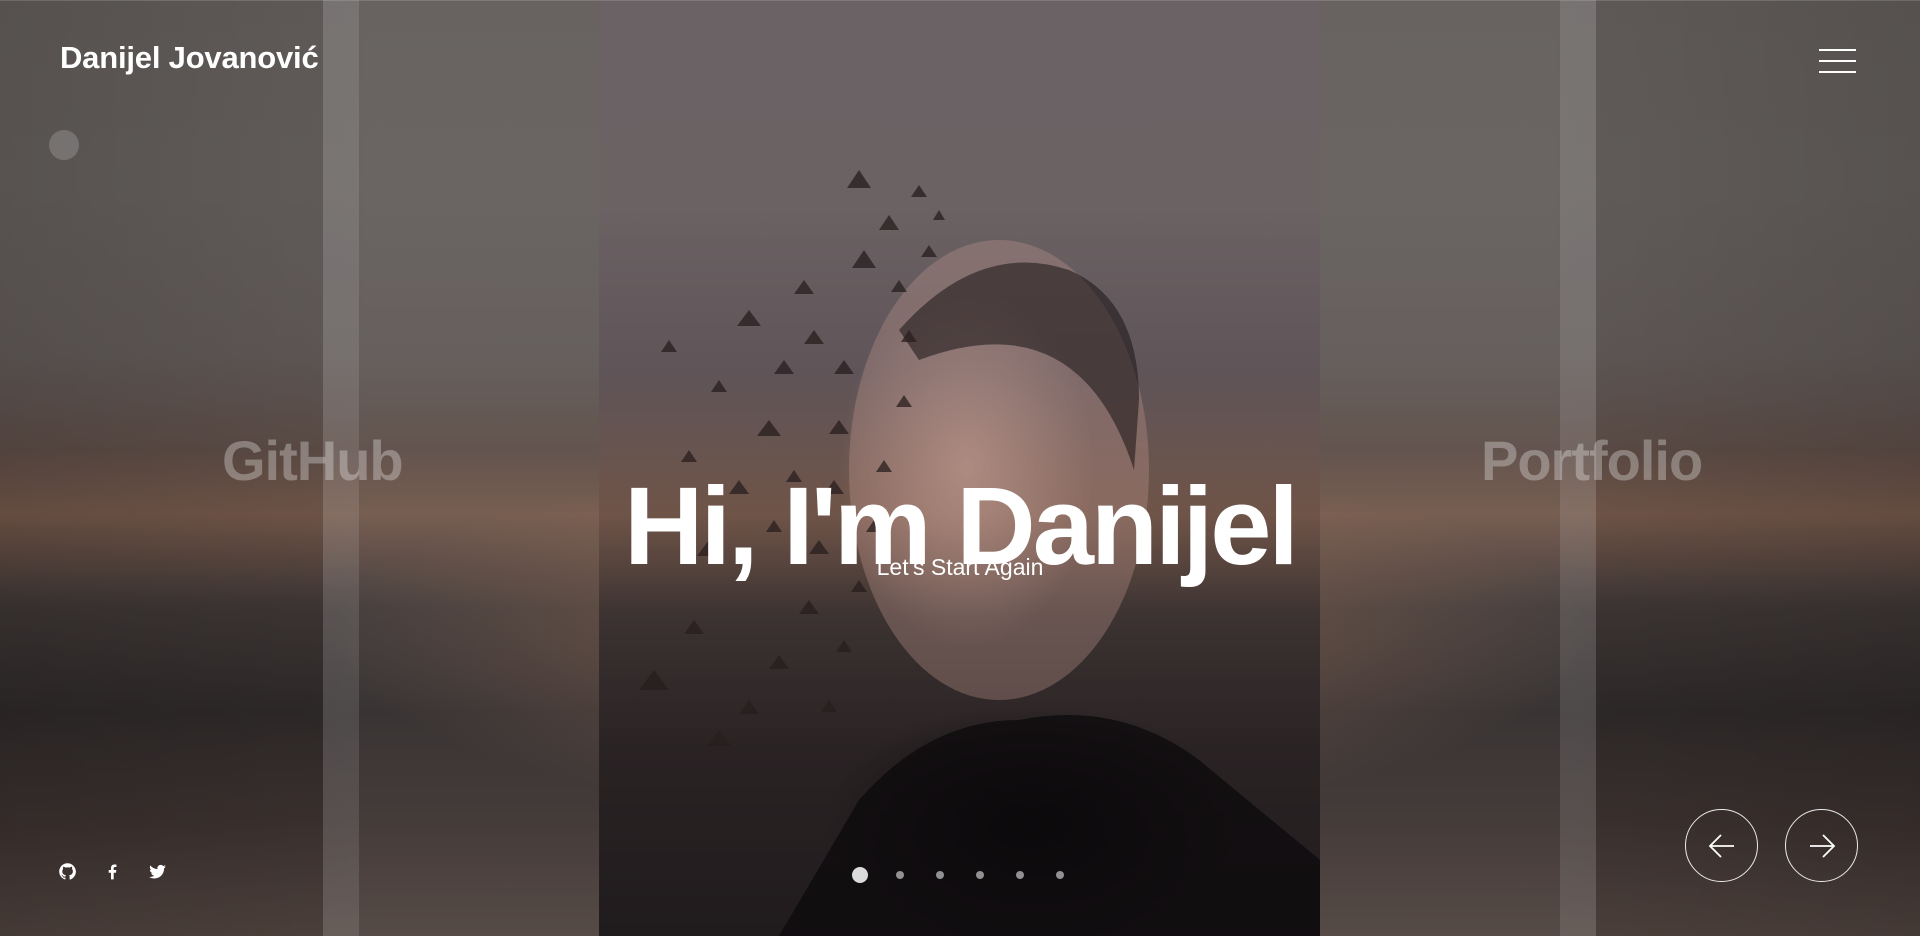  I want to click on custom-cursor-dot, so click(64, 145).